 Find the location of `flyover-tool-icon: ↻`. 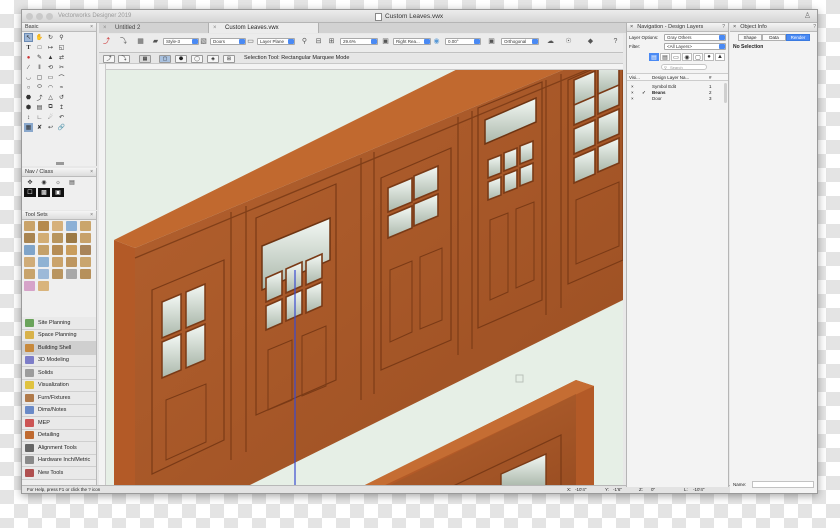

flyover-tool-icon: ↻ is located at coordinates (50, 37).